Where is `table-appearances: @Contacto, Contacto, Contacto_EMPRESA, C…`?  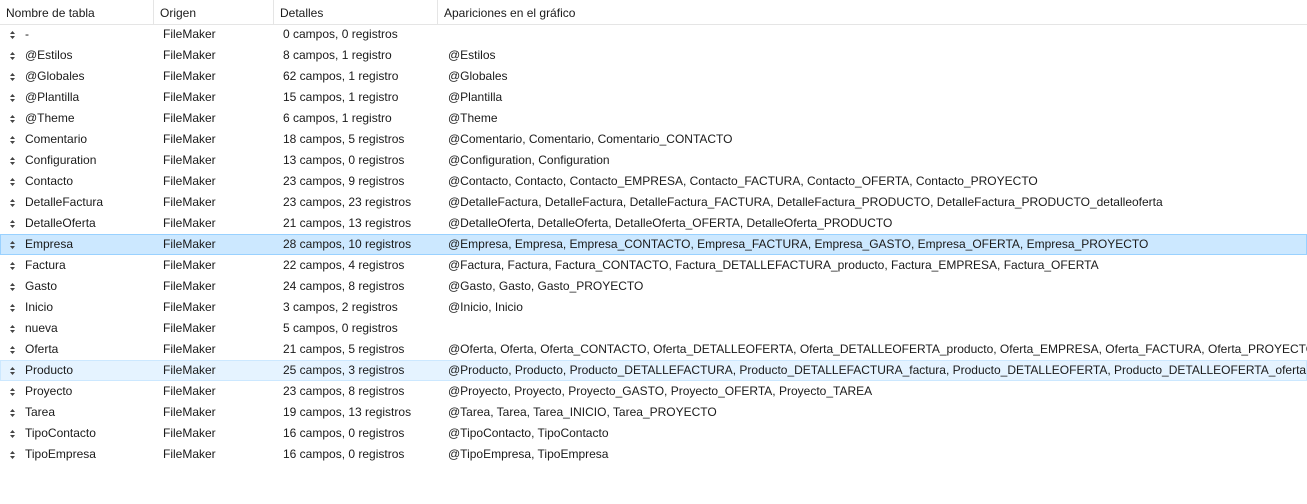 table-appearances: @Contacto, Contacto, Contacto_EMPRESA, C… is located at coordinates (743, 181).